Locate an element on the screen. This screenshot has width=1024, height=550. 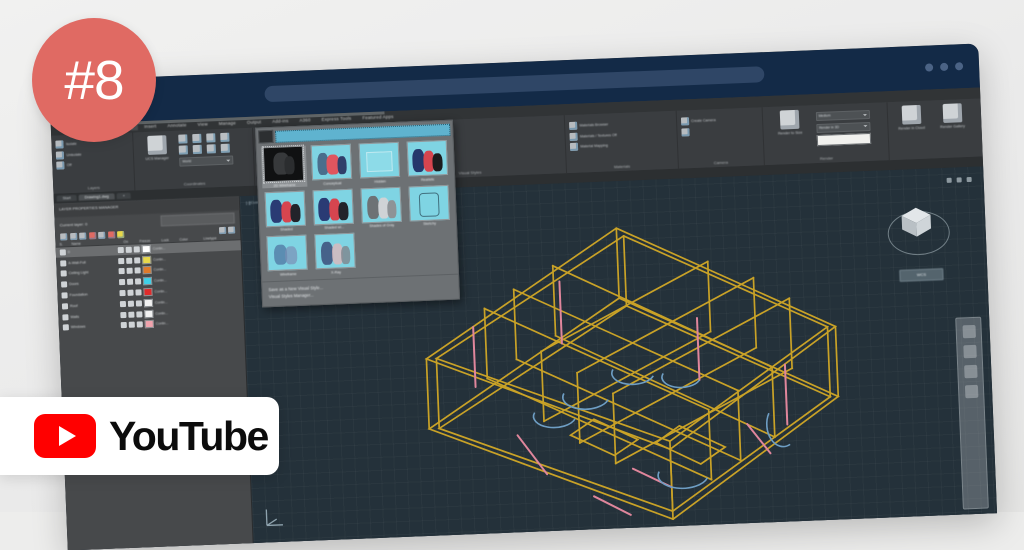
refresh-icon is located at coordinates (222, 230).